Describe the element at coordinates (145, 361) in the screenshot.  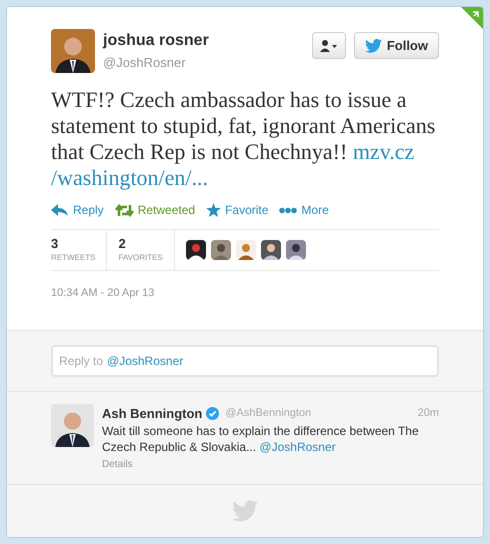
I see `reply-mention: @JoshRosner` at that location.